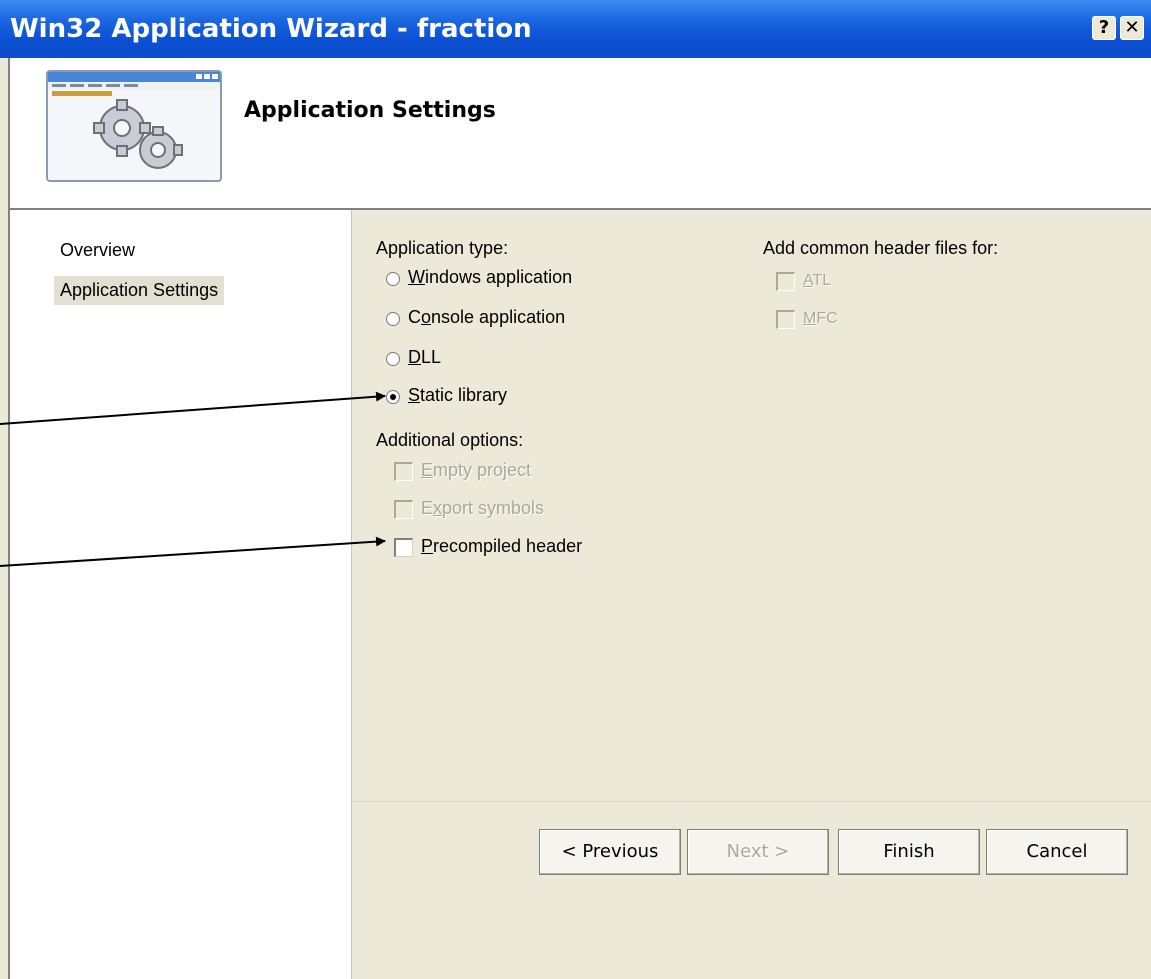  I want to click on annotation-arrows, so click(193, 479).